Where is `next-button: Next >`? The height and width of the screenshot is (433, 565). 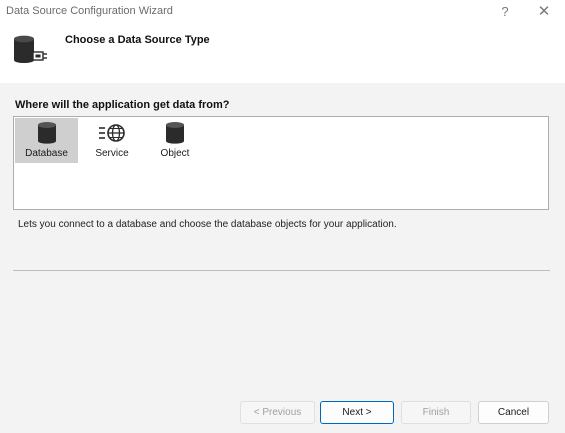
next-button: Next > is located at coordinates (357, 412).